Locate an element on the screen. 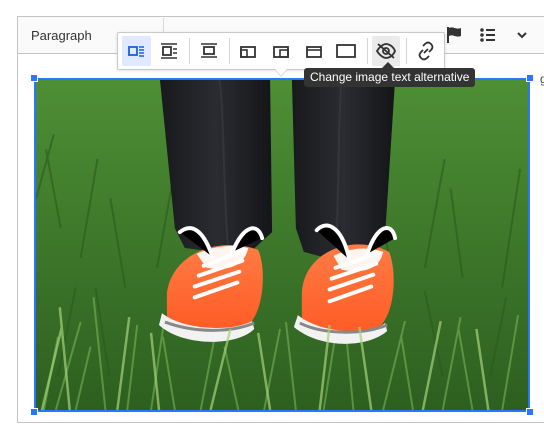  resize-handle-bottom-right is located at coordinates (530, 412).